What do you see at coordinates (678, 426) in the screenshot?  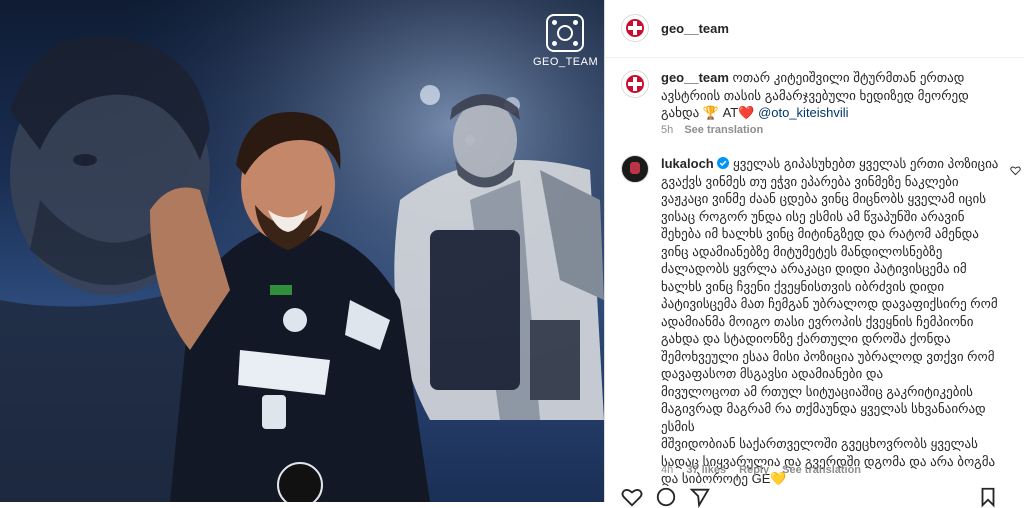 I see `comment-line: ესმის` at bounding box center [678, 426].